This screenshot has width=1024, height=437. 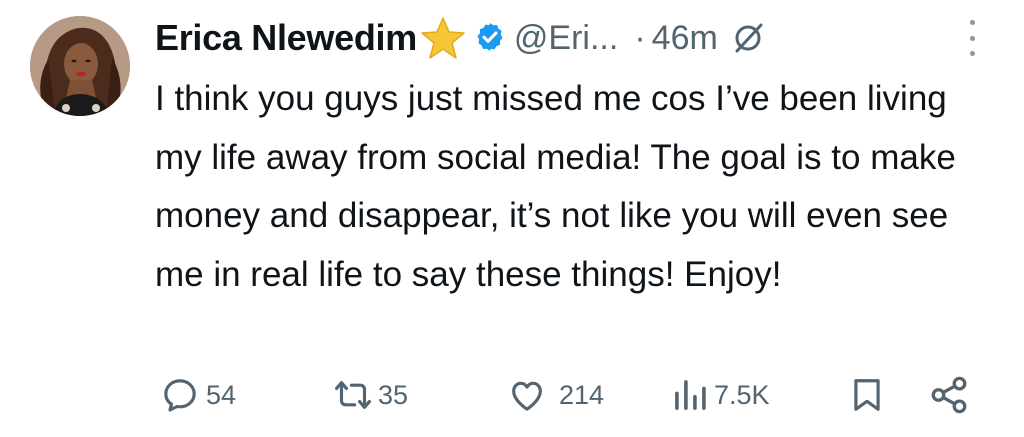 I want to click on action-bar: 54 35 214 7.5K, so click(x=512, y=395).